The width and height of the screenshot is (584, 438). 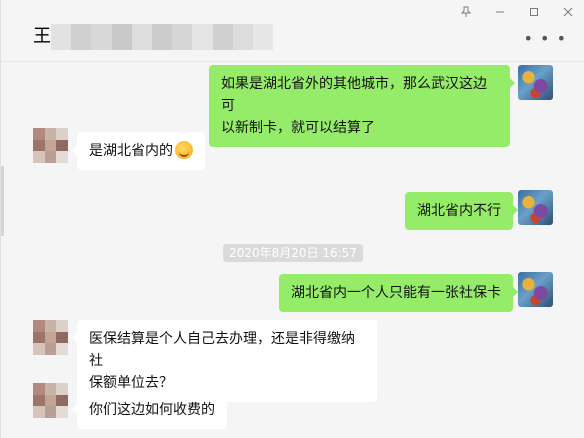 I want to click on message-bubble-outgoing: 湖北省内不行, so click(x=461, y=211).